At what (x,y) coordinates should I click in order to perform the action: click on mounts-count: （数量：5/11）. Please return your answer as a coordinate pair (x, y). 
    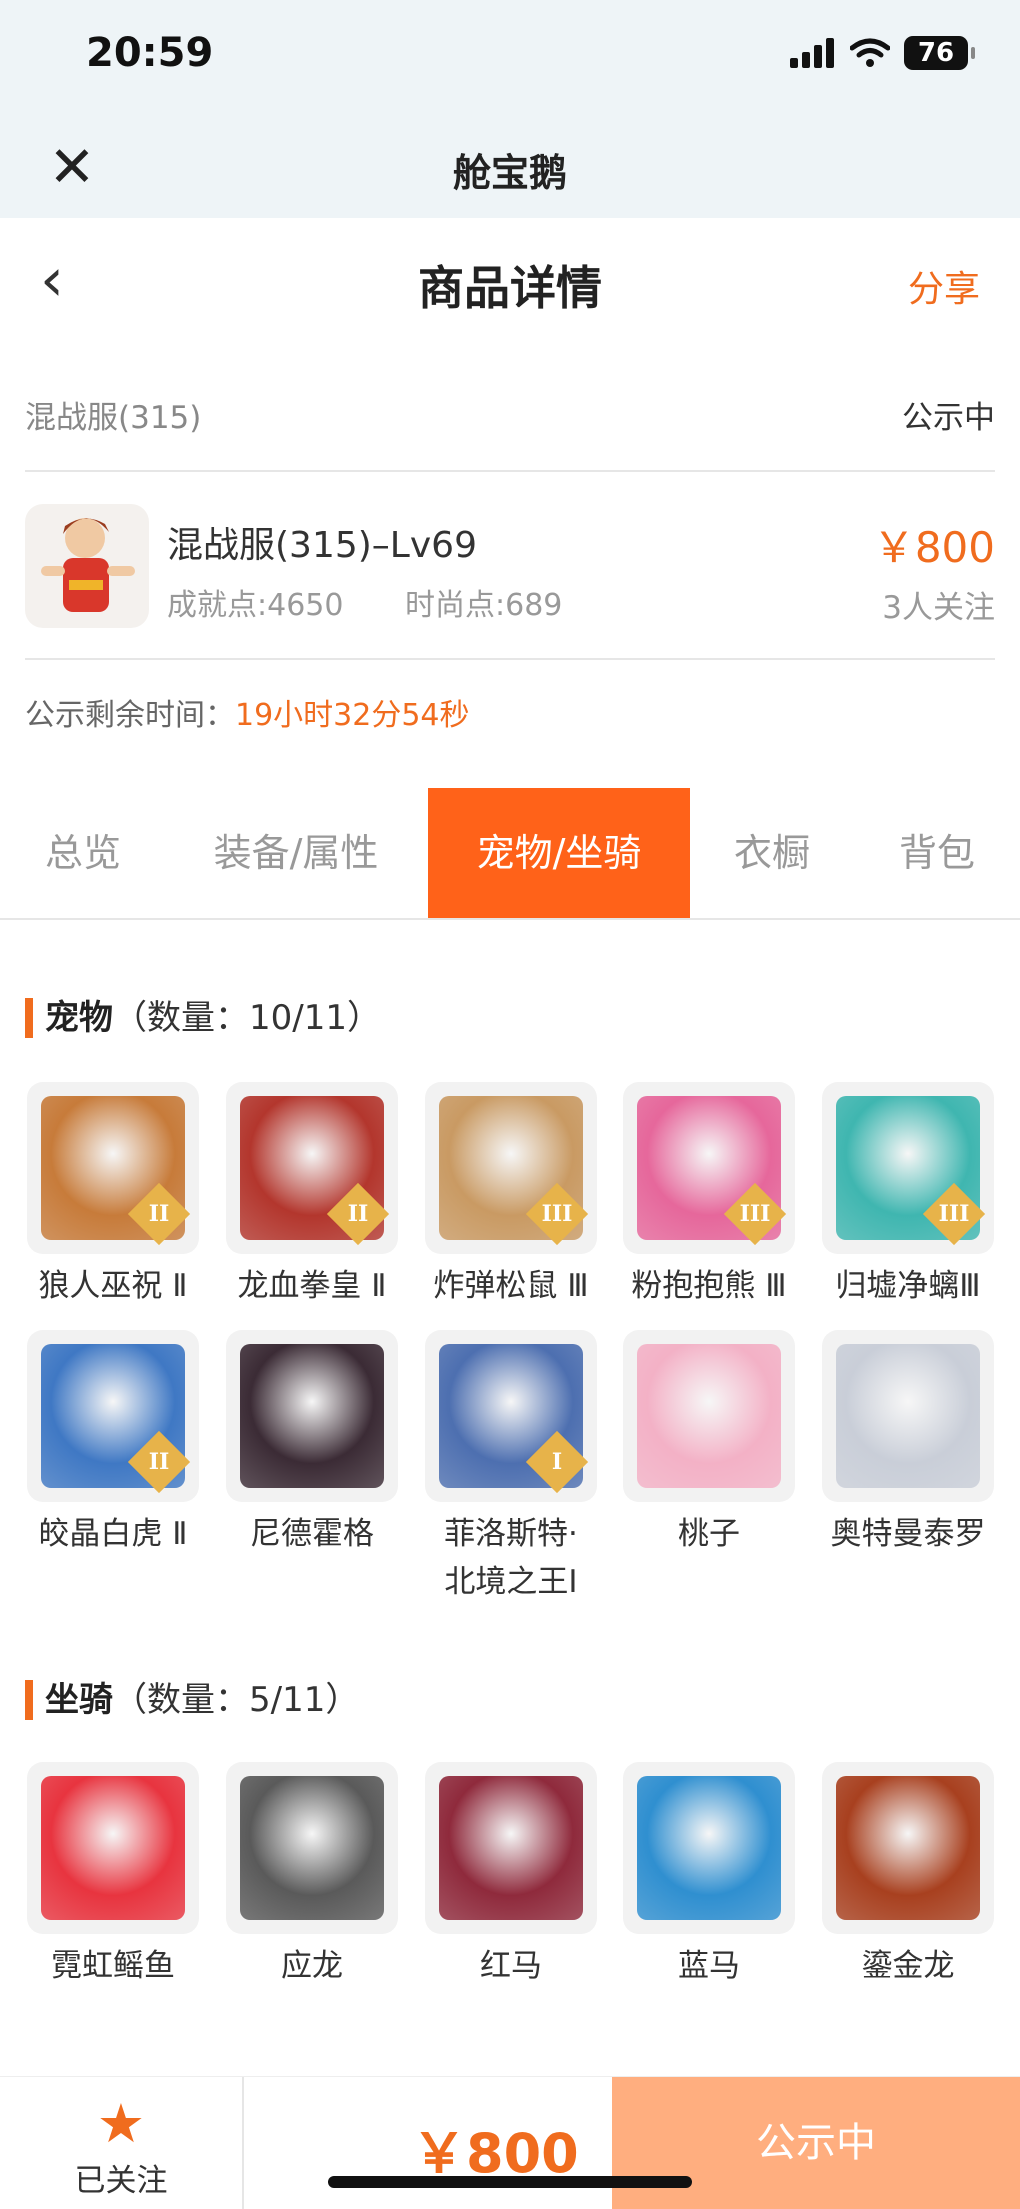
    Looking at the image, I should click on (236, 1700).